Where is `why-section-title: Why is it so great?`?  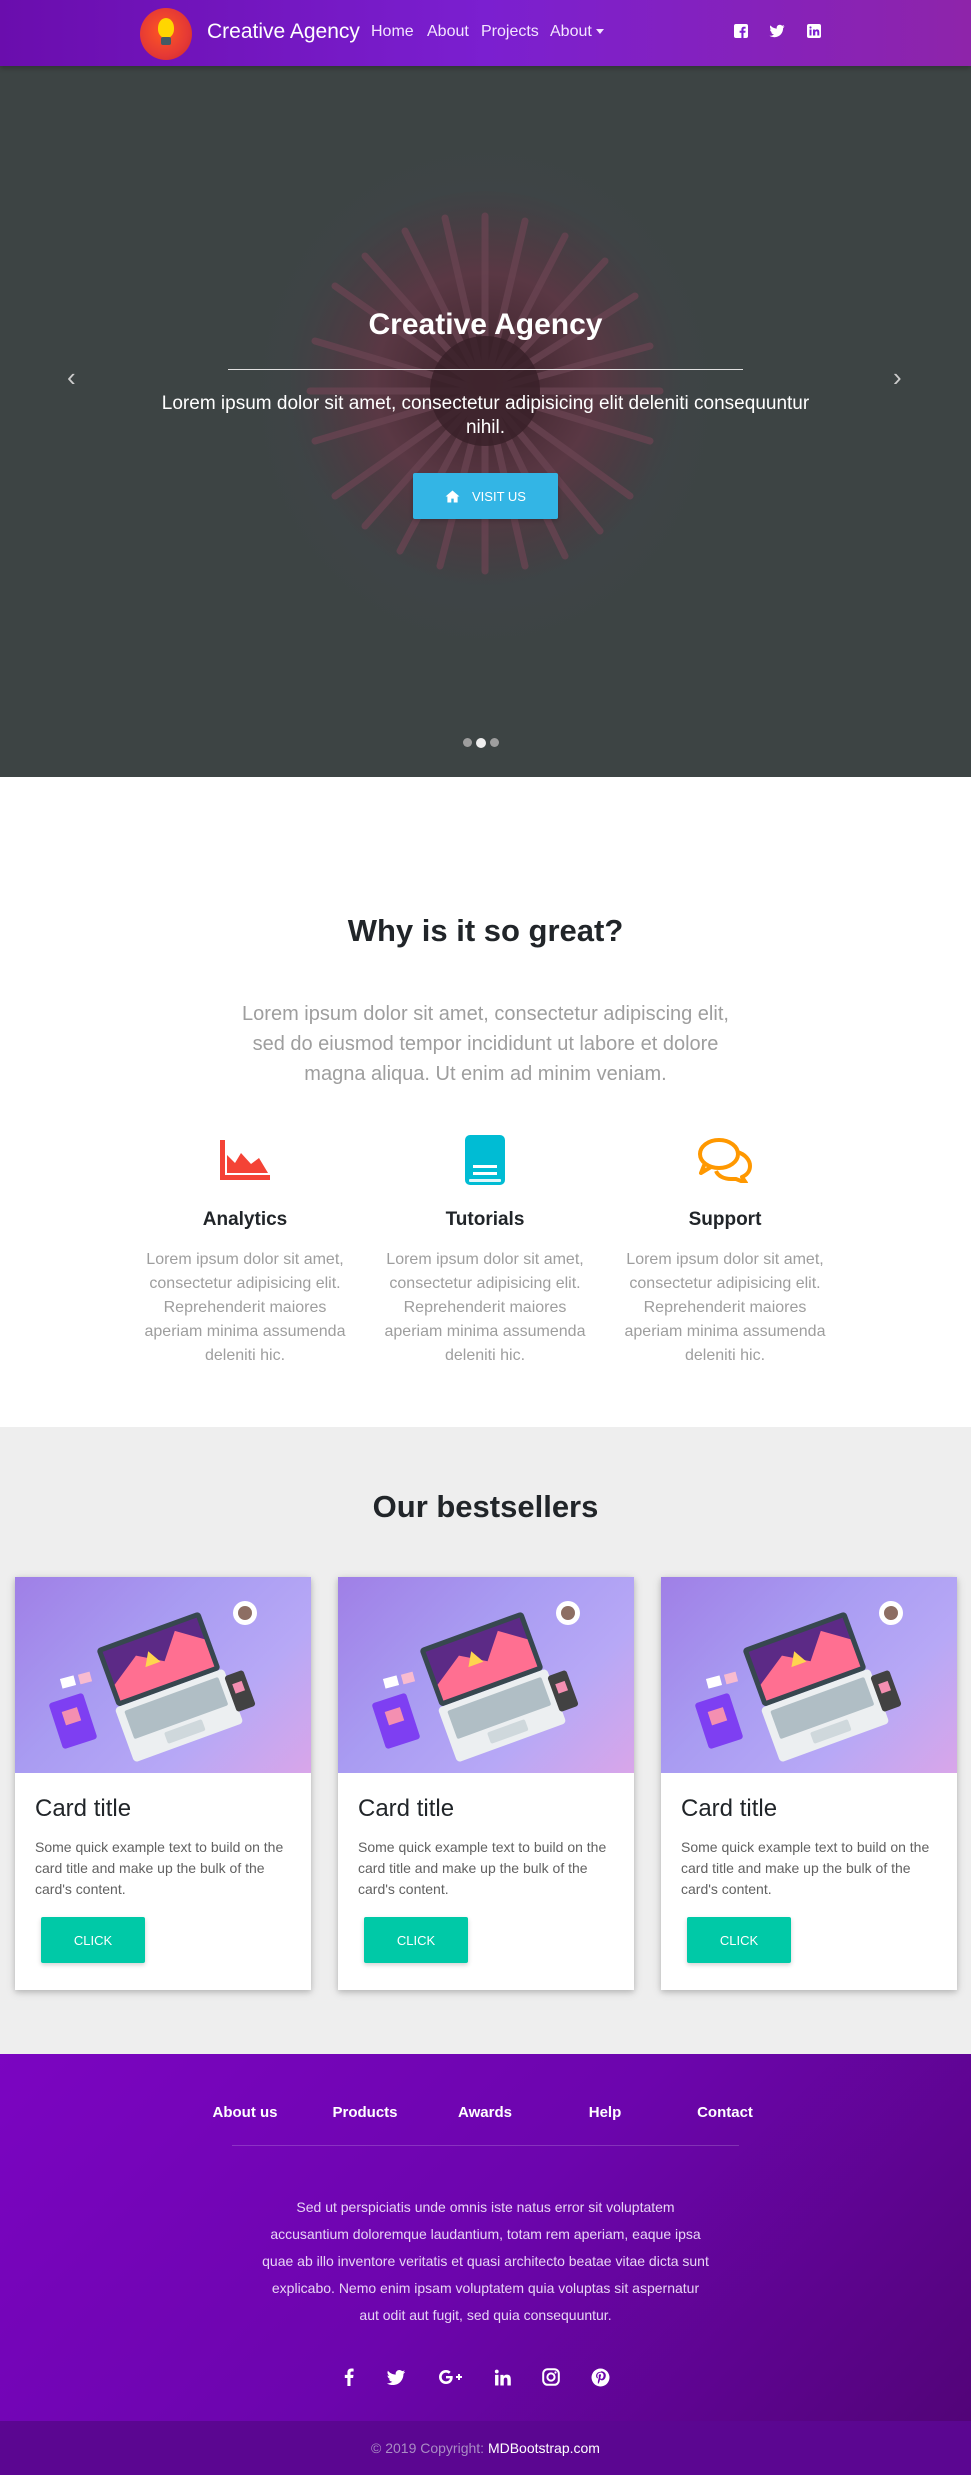 why-section-title: Why is it so great? is located at coordinates (485, 930).